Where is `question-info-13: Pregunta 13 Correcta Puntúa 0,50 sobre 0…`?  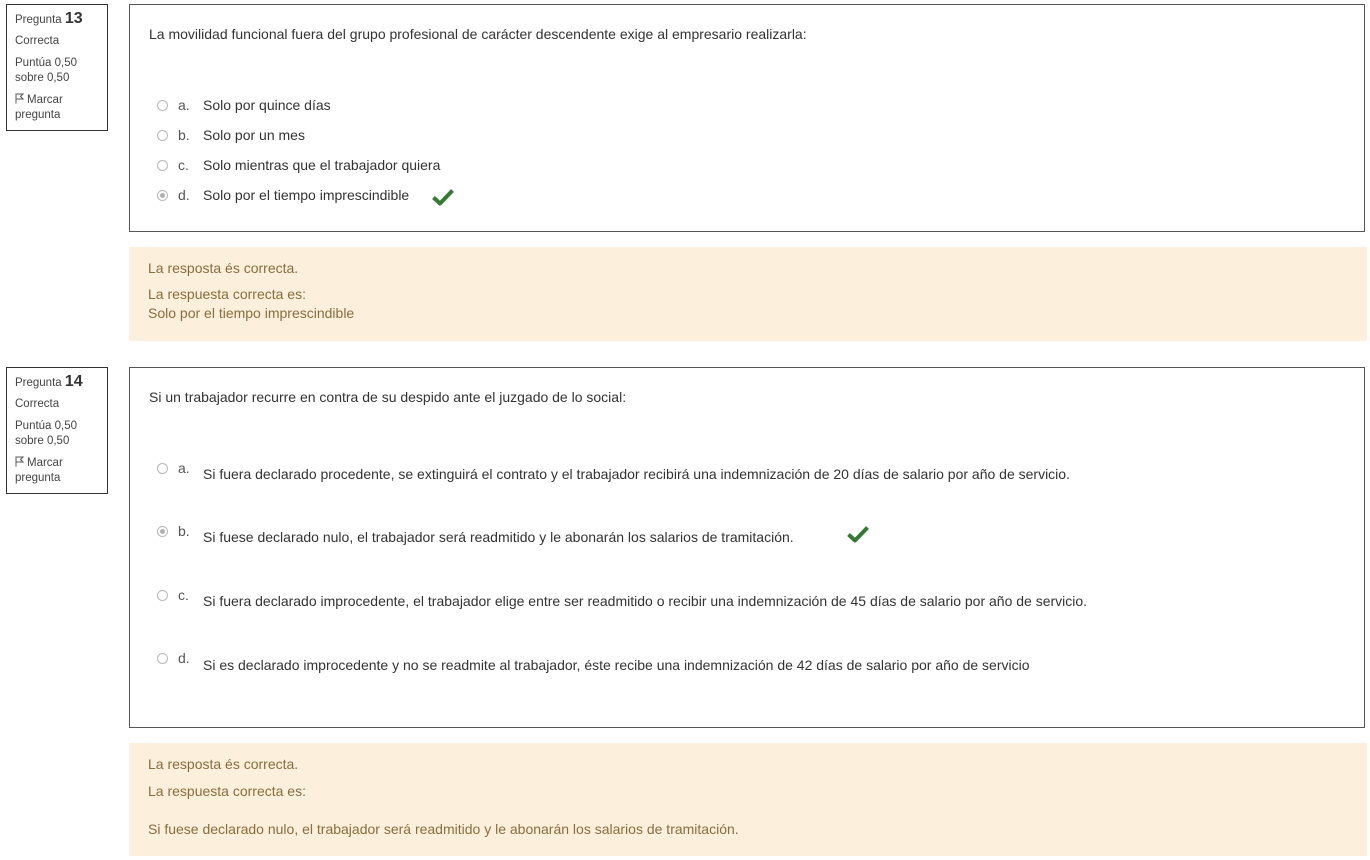 question-info-13: Pregunta 13 Correcta Puntúa 0,50 sobre 0… is located at coordinates (57, 67).